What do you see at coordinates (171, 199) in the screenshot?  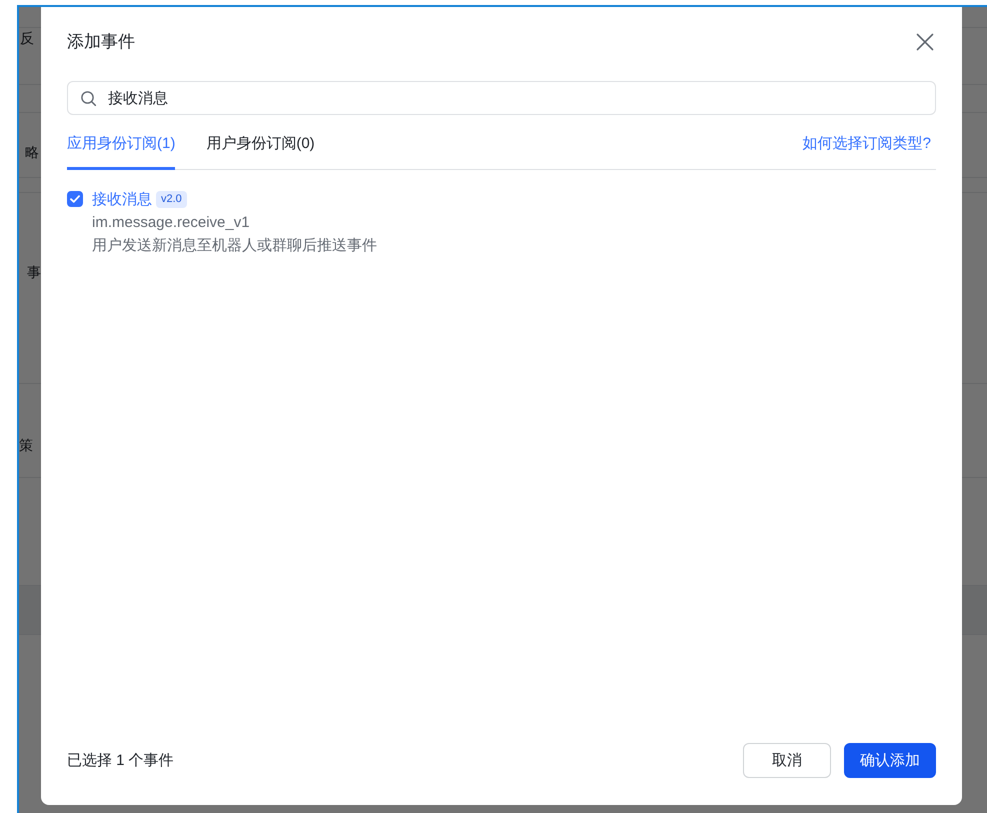 I see `version-badge: v2.0` at bounding box center [171, 199].